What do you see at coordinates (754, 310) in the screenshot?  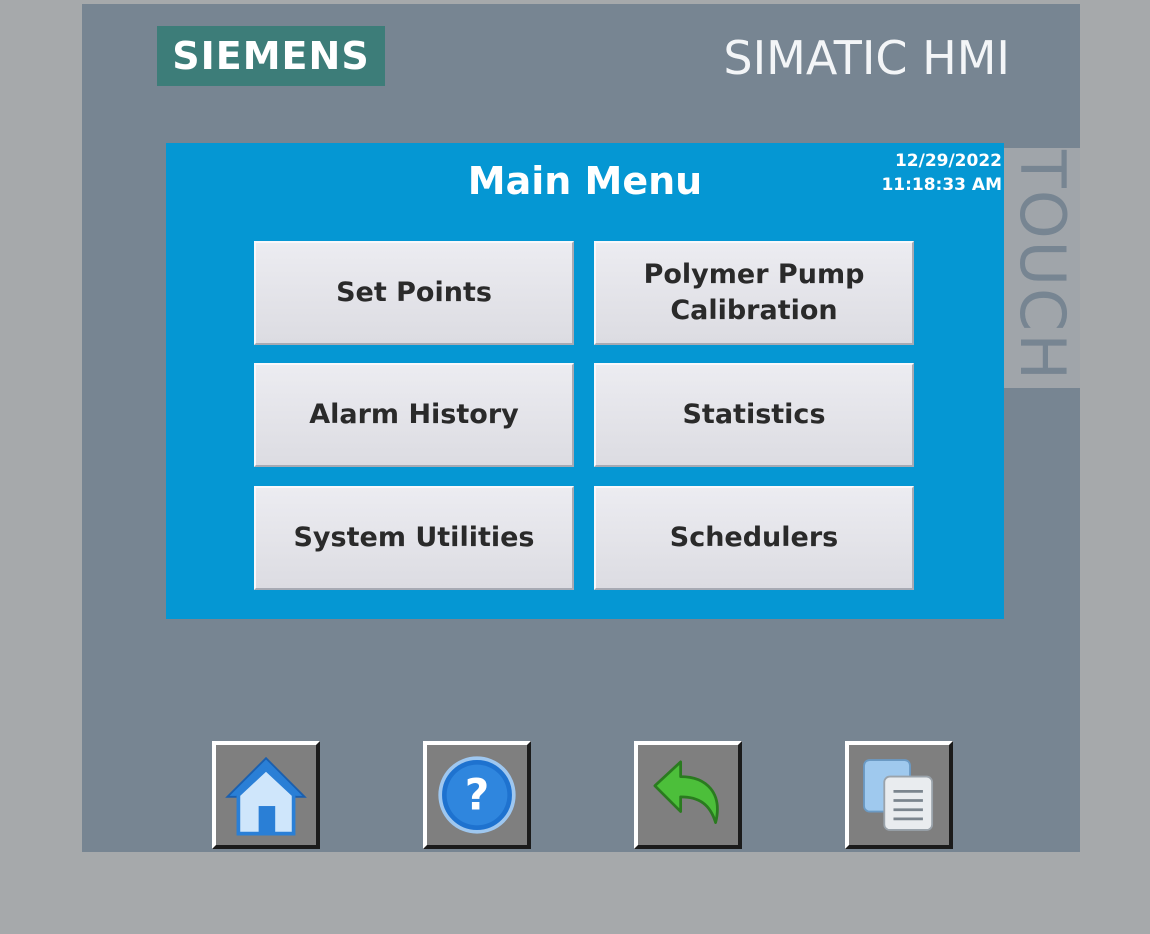 I see `polymer-pump-label-line2: Calibration` at bounding box center [754, 310].